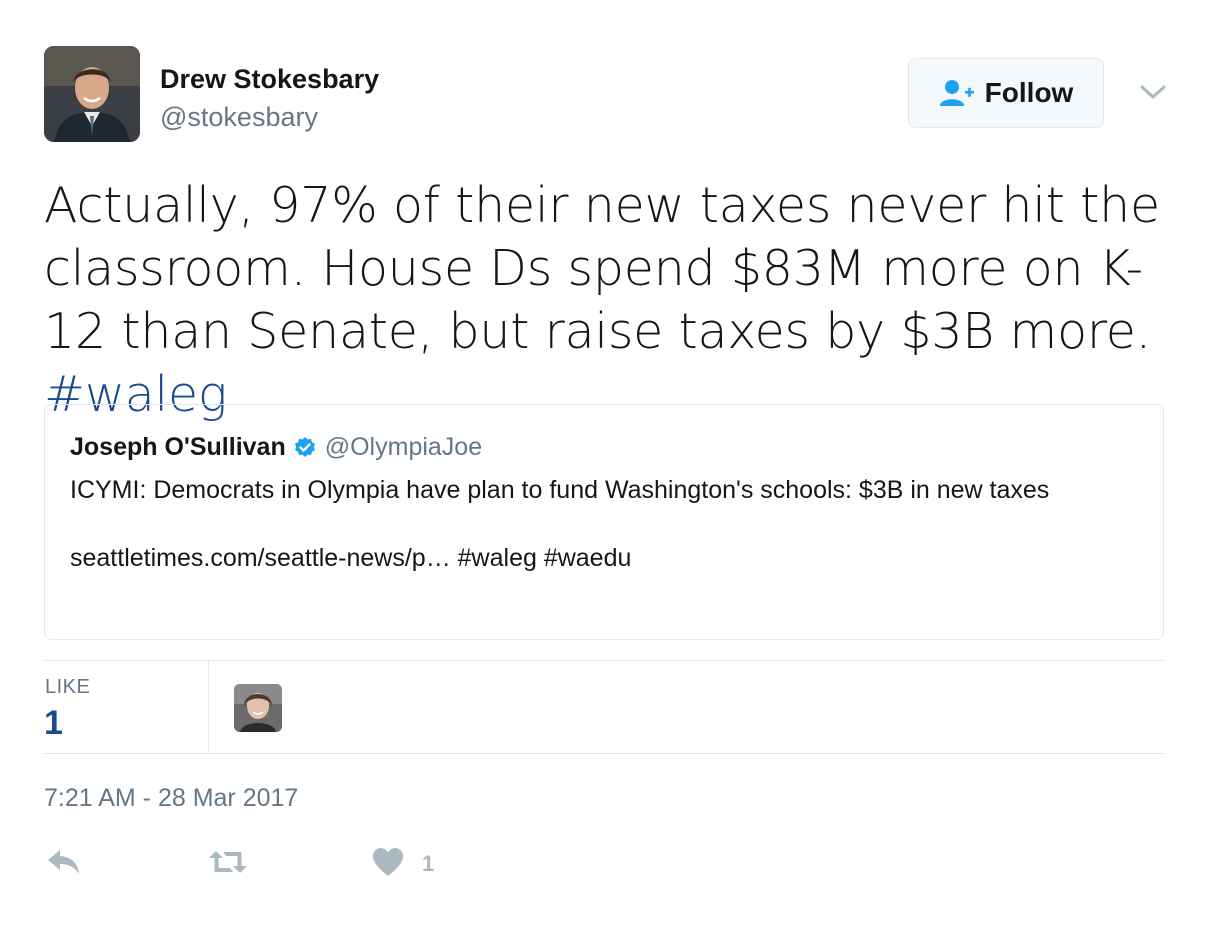  What do you see at coordinates (178, 447) in the screenshot?
I see `quoted-author-name: Joseph O'Sullivan` at bounding box center [178, 447].